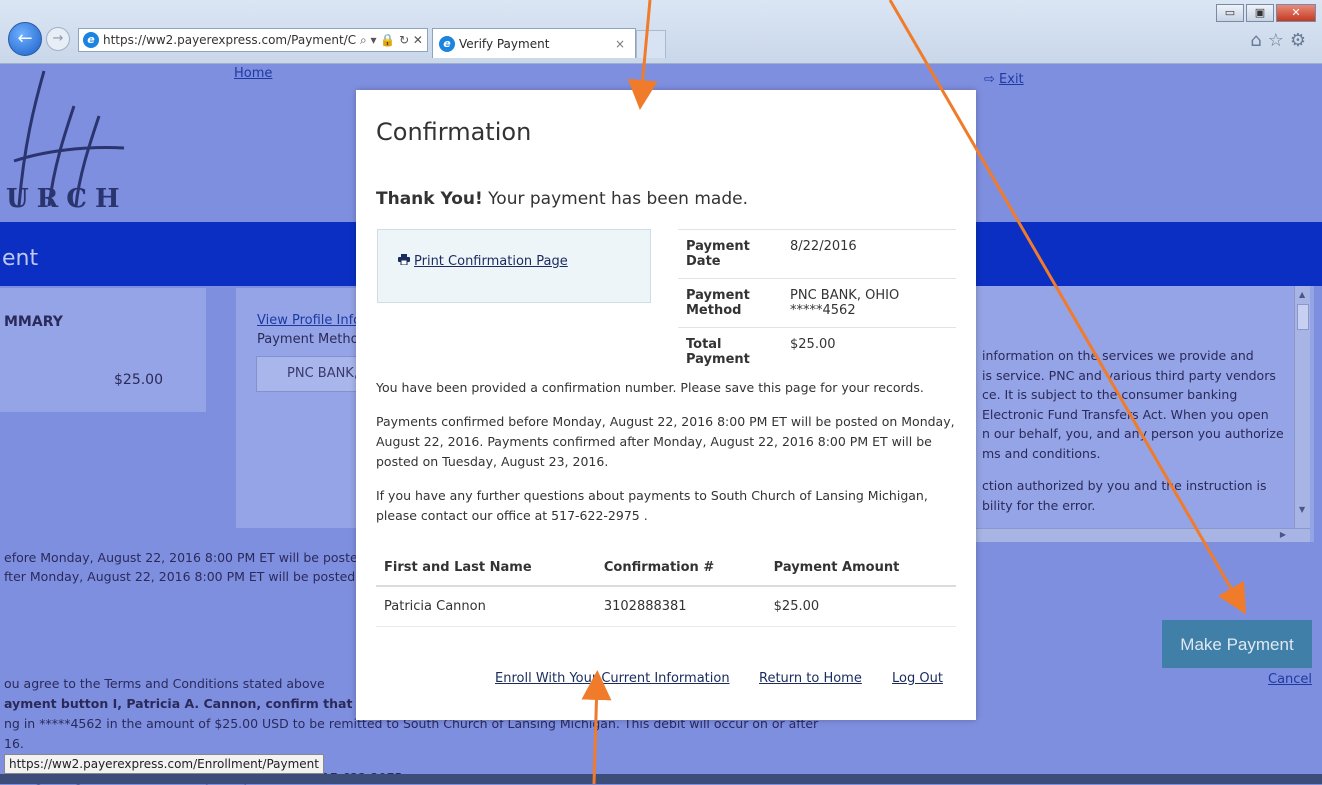 The image size is (1322, 785). Describe the element at coordinates (680, 569) in the screenshot. I see `column-header-confirmation: Confirmation #` at that location.